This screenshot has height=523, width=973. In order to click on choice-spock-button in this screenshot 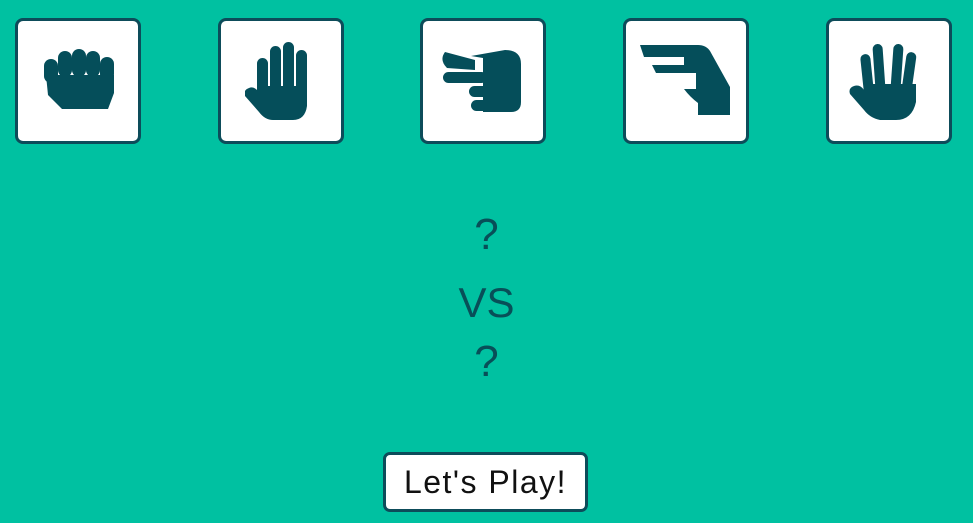, I will do `click(889, 81)`.